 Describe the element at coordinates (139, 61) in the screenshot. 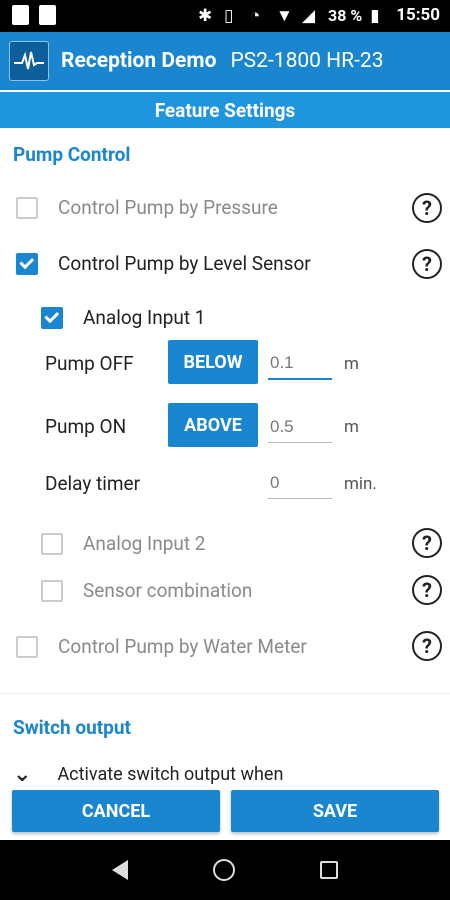

I see `app-title: Reception Demo` at that location.